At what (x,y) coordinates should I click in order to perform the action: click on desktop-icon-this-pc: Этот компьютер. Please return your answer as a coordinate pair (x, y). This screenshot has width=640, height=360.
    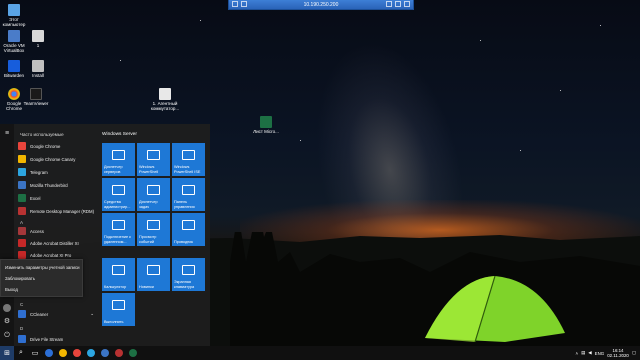
    Looking at the image, I should click on (14, 15).